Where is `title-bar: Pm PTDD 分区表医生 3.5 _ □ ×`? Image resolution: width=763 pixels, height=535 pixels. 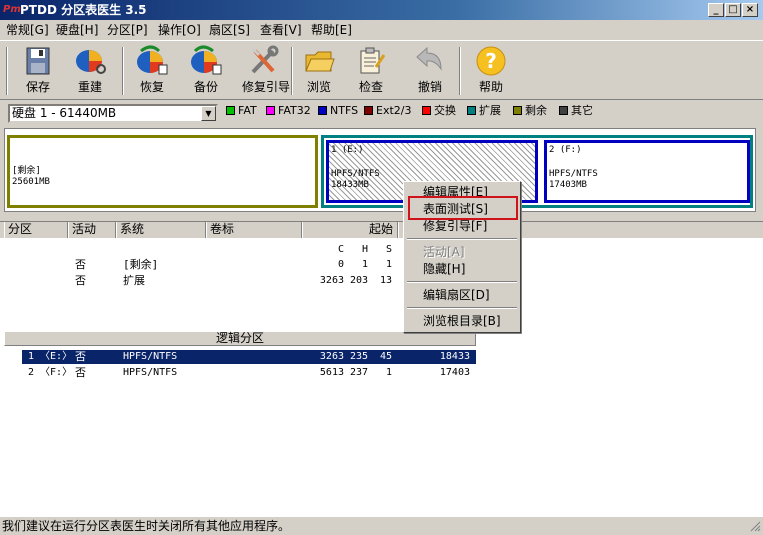 title-bar: Pm PTDD 分区表医生 3.5 _ □ × is located at coordinates (381, 10).